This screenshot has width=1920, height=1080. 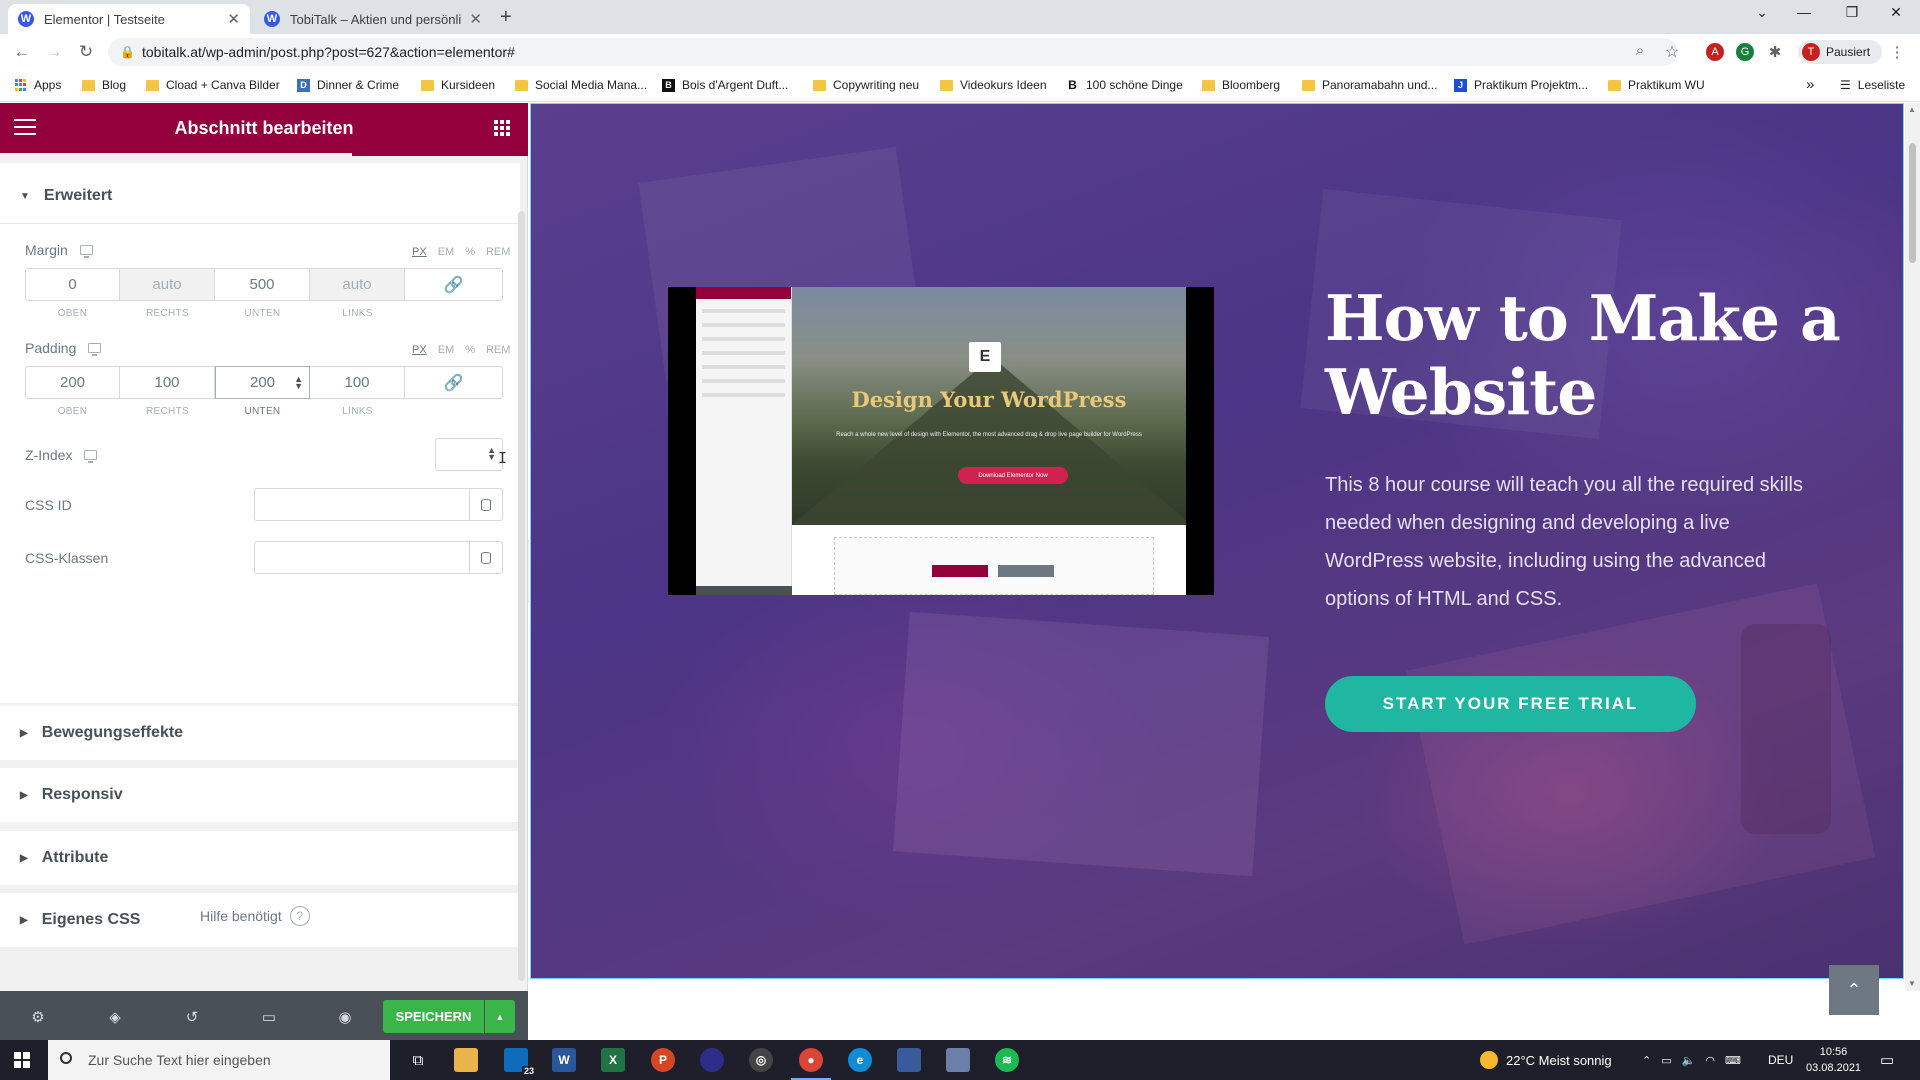 I want to click on scroll-up-icon: ▲, so click(x=1912, y=109).